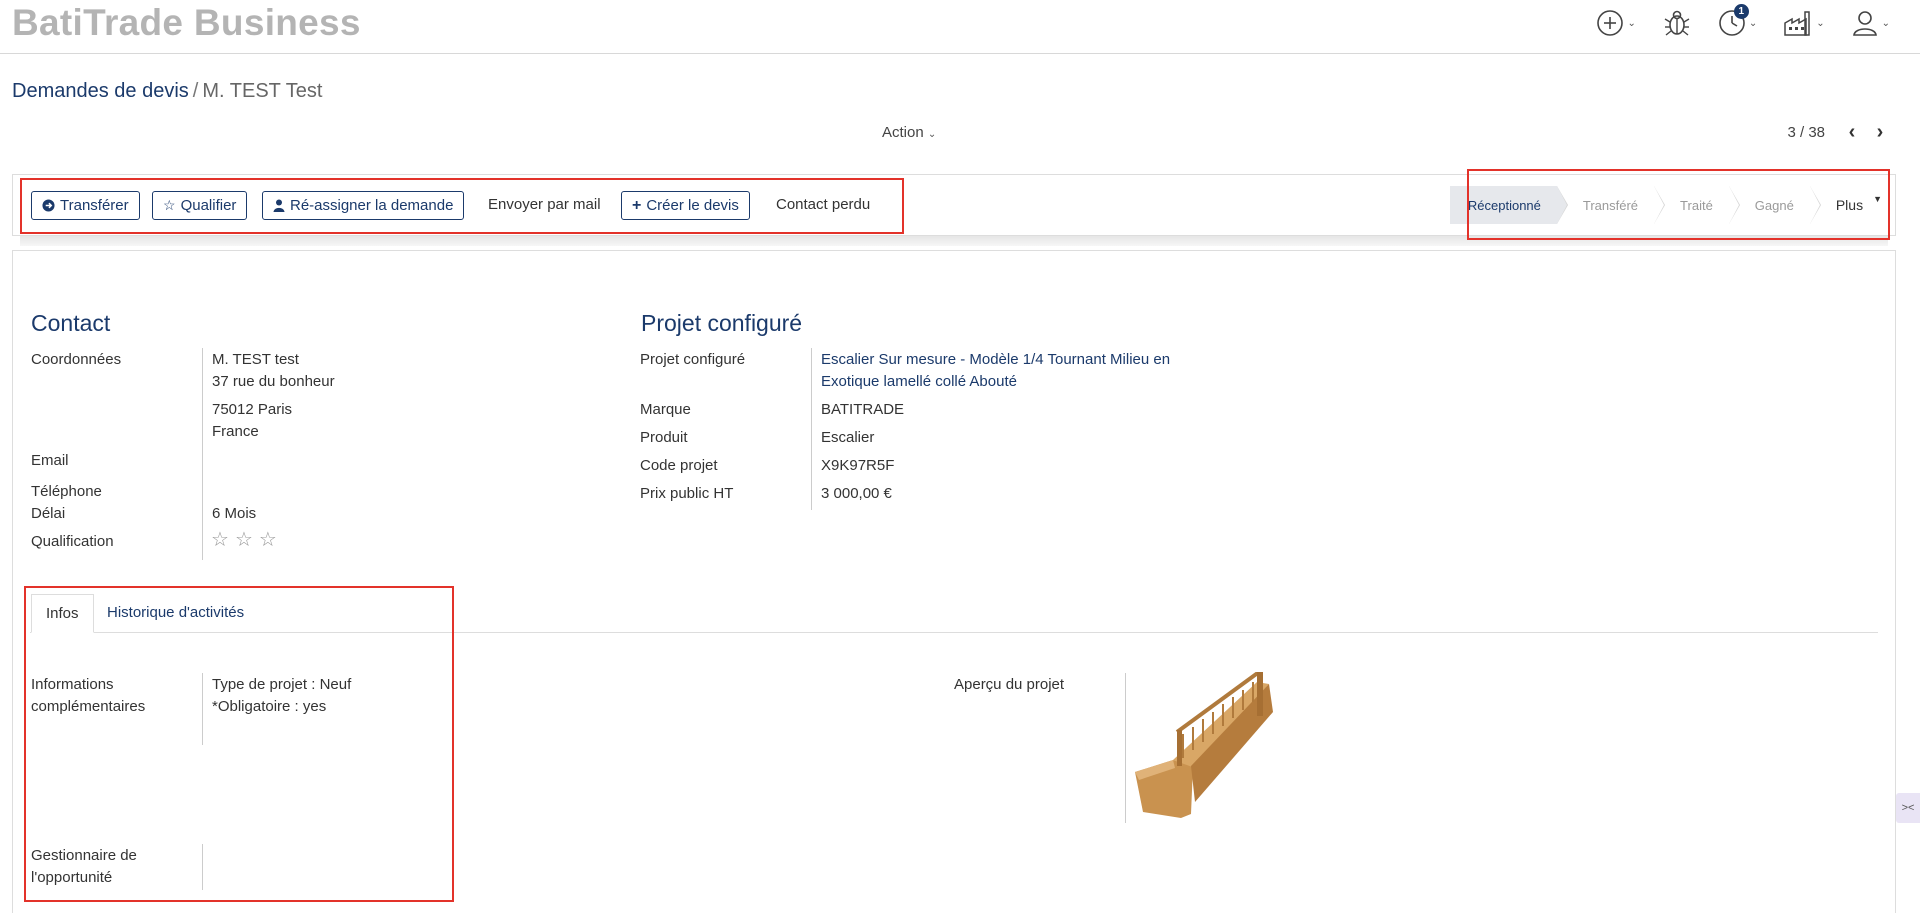  I want to click on action-label: Action, so click(903, 132).